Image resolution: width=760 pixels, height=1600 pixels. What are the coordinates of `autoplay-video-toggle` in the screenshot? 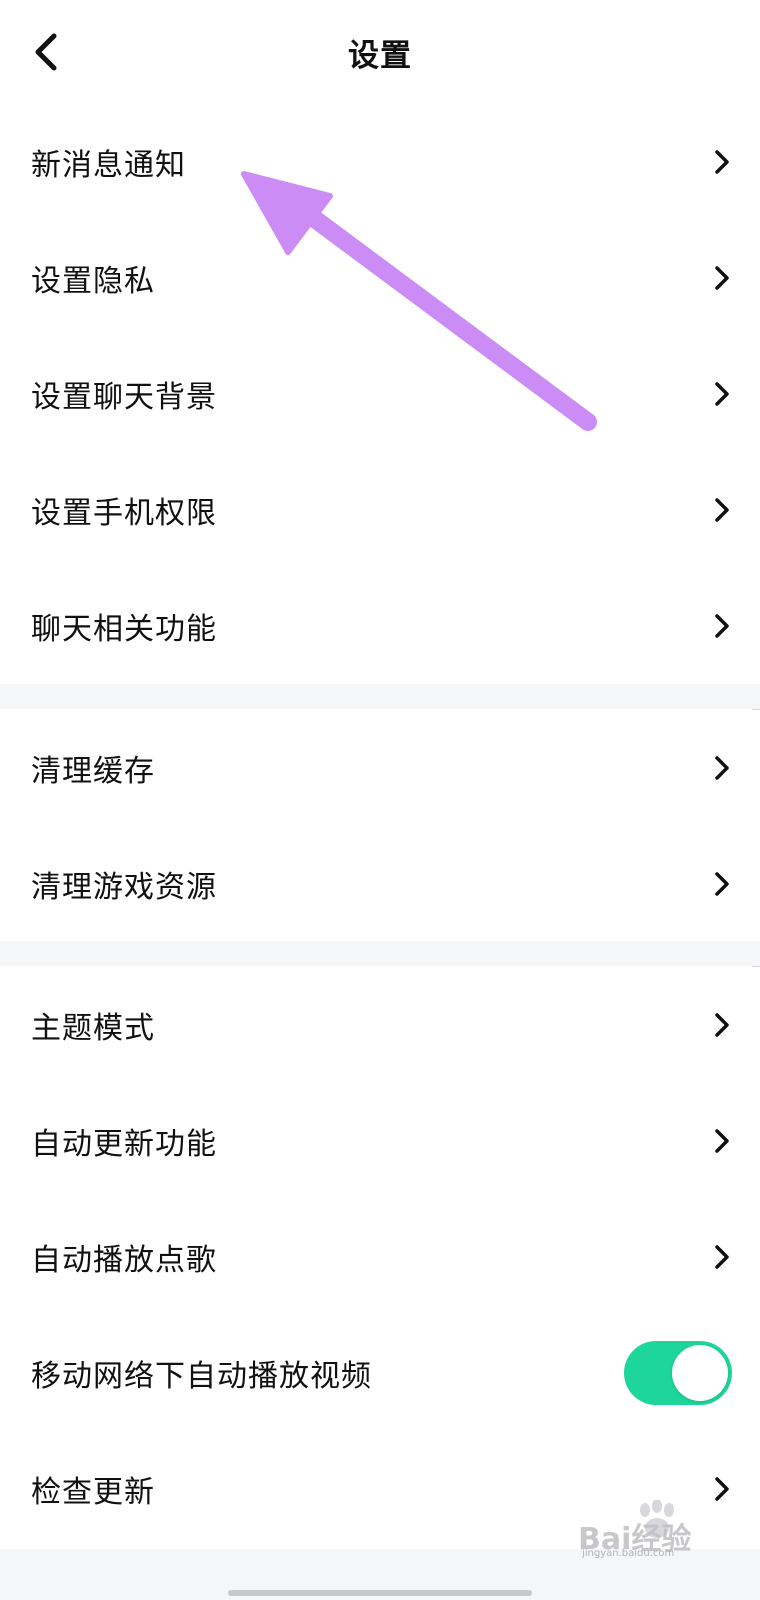 It's located at (678, 1373).